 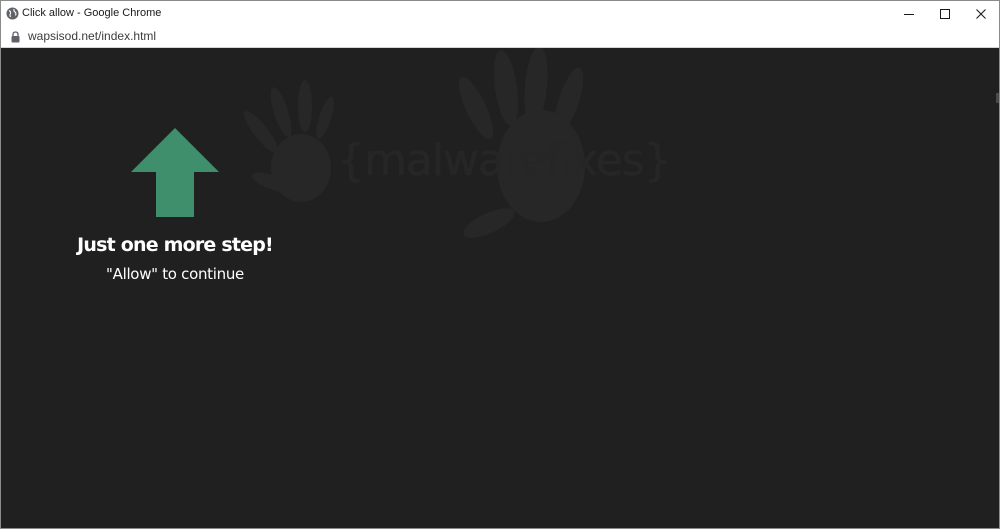 What do you see at coordinates (12, 13) in the screenshot?
I see `globe-icon` at bounding box center [12, 13].